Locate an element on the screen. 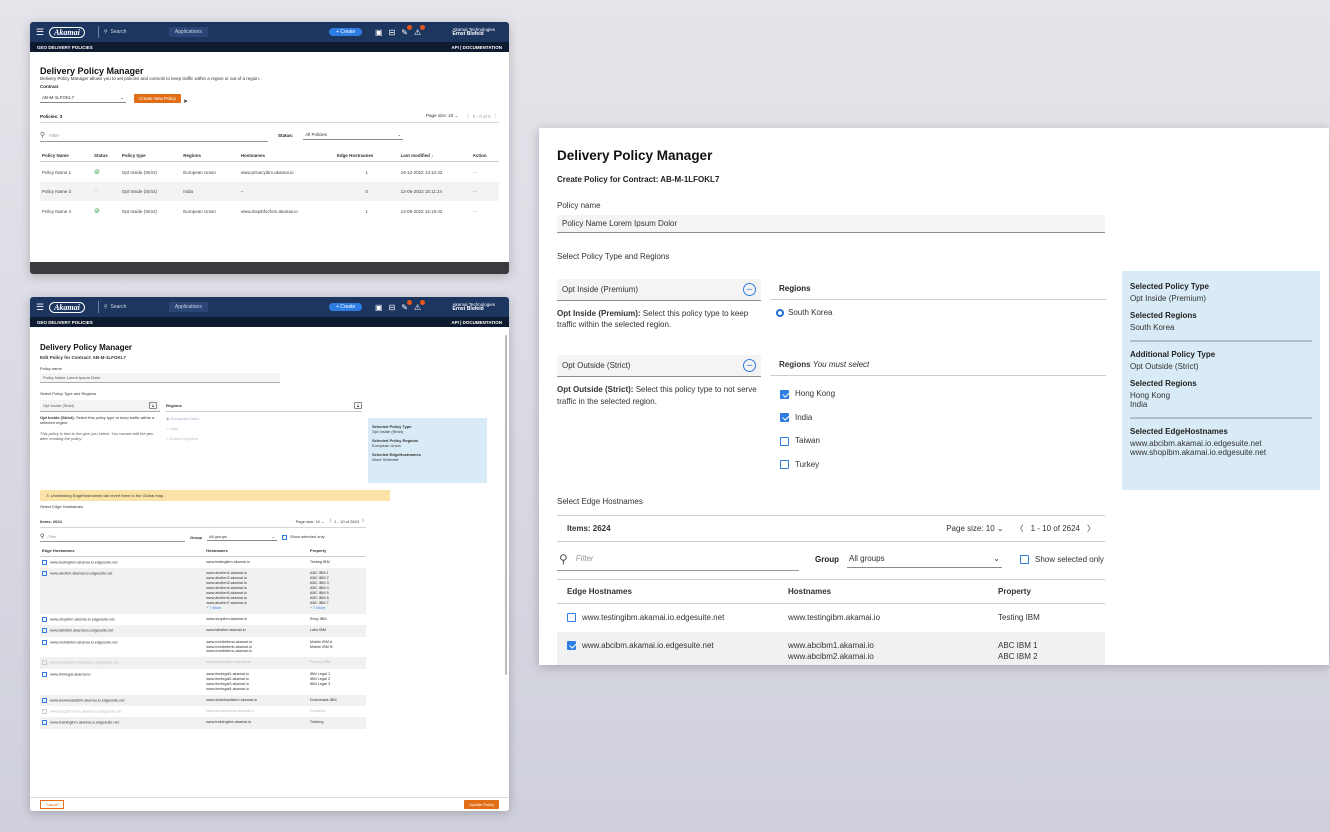  document-icon: ▣ is located at coordinates (379, 307).